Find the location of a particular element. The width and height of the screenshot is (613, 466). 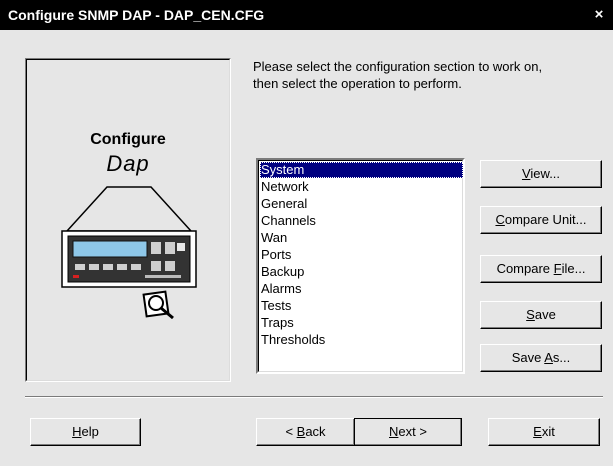

window-title: Configure SNMP DAP - DAP_CEN.CFG is located at coordinates (136, 15).